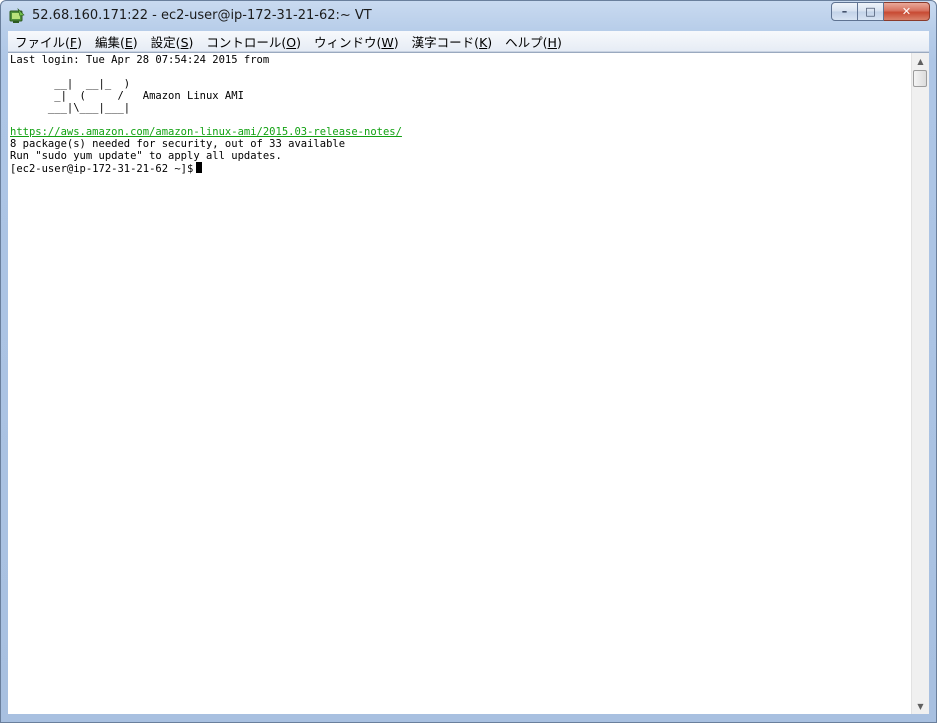  What do you see at coordinates (127, 96) in the screenshot?
I see `ascii-art-line-2: _| ( / Amazon Linux AMI` at bounding box center [127, 96].